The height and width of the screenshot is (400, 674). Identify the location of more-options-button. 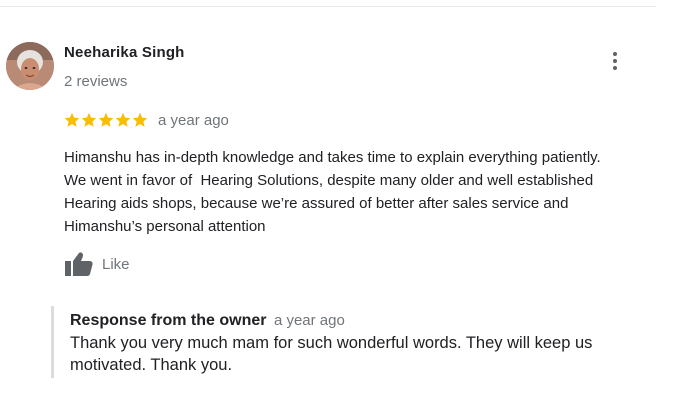
(615, 61).